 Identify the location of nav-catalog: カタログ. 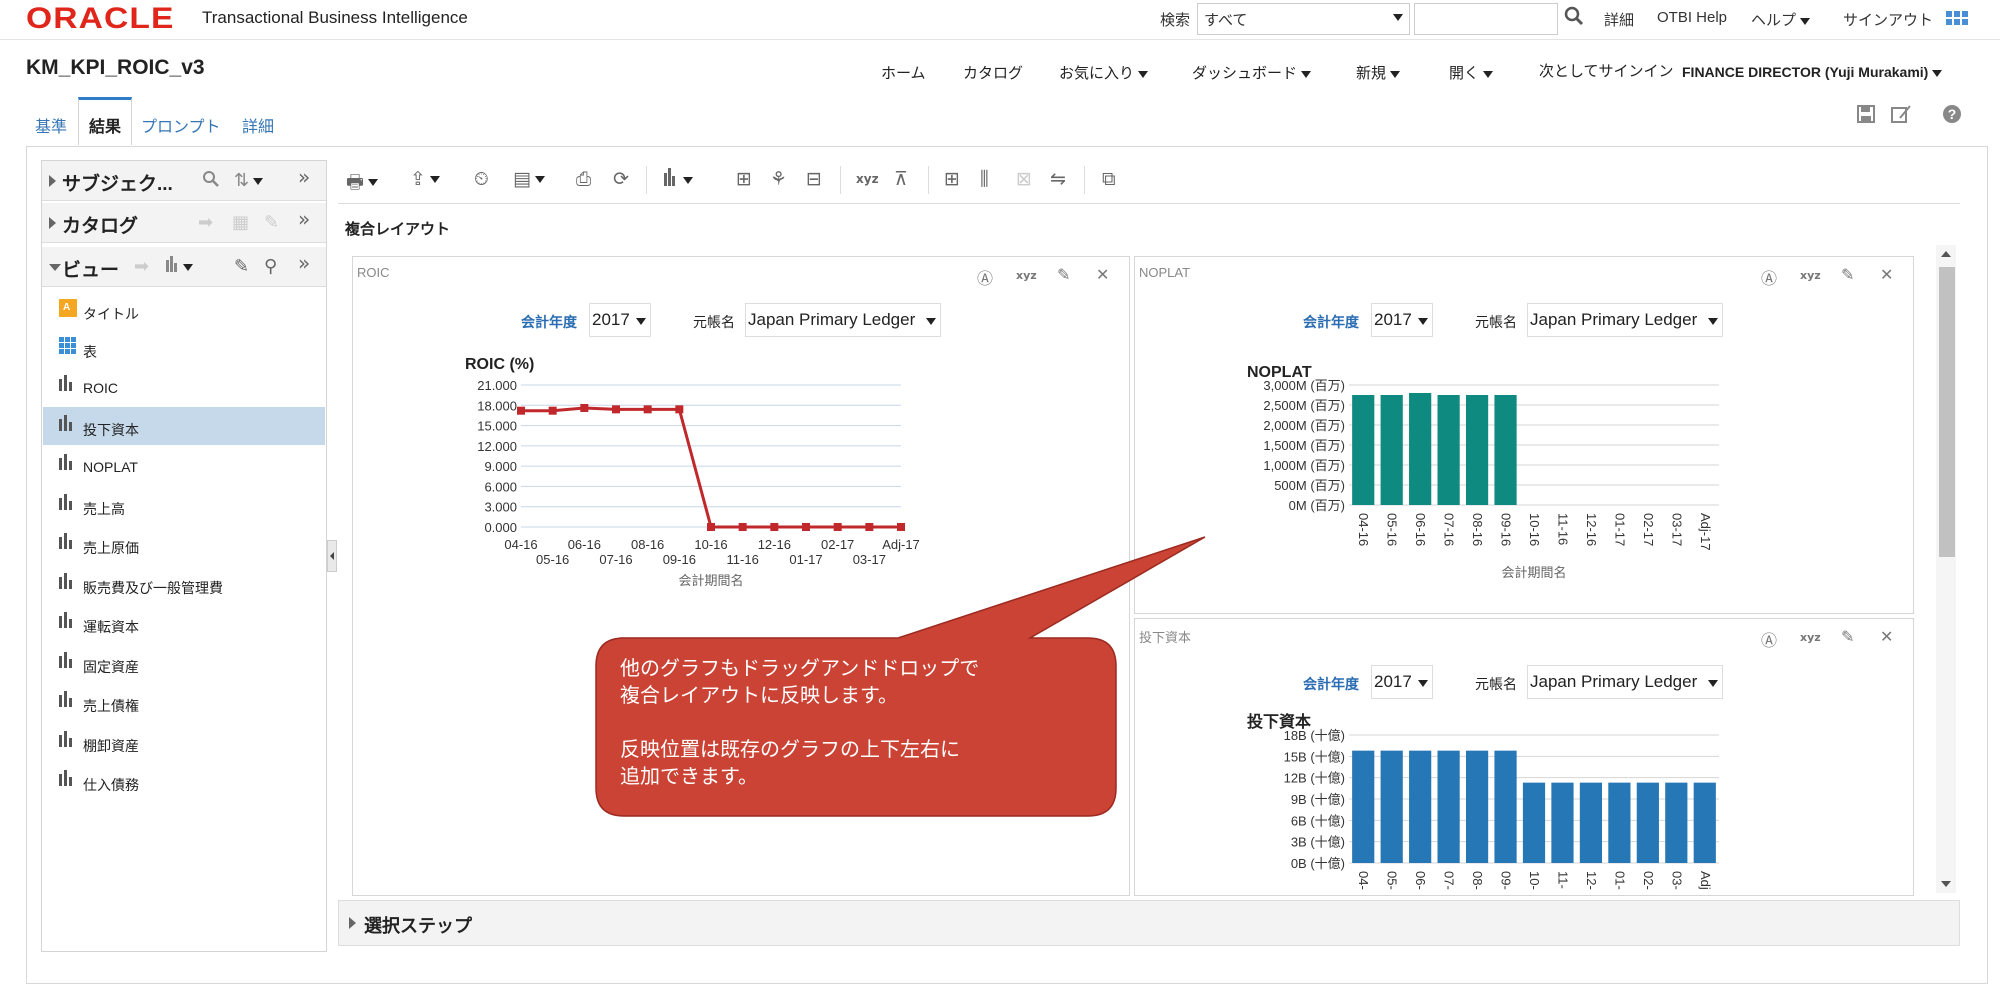
(993, 72).